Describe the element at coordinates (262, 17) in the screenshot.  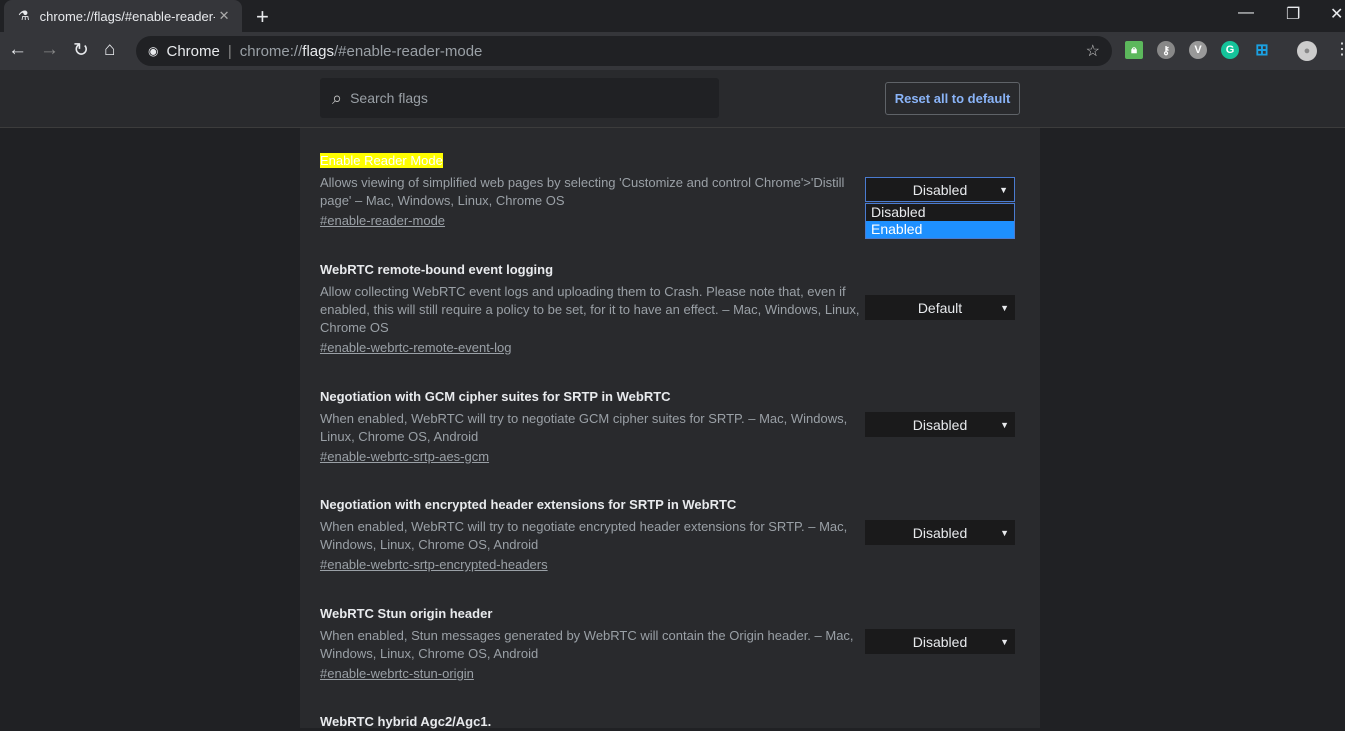
I see `new-tab-button: +` at that location.